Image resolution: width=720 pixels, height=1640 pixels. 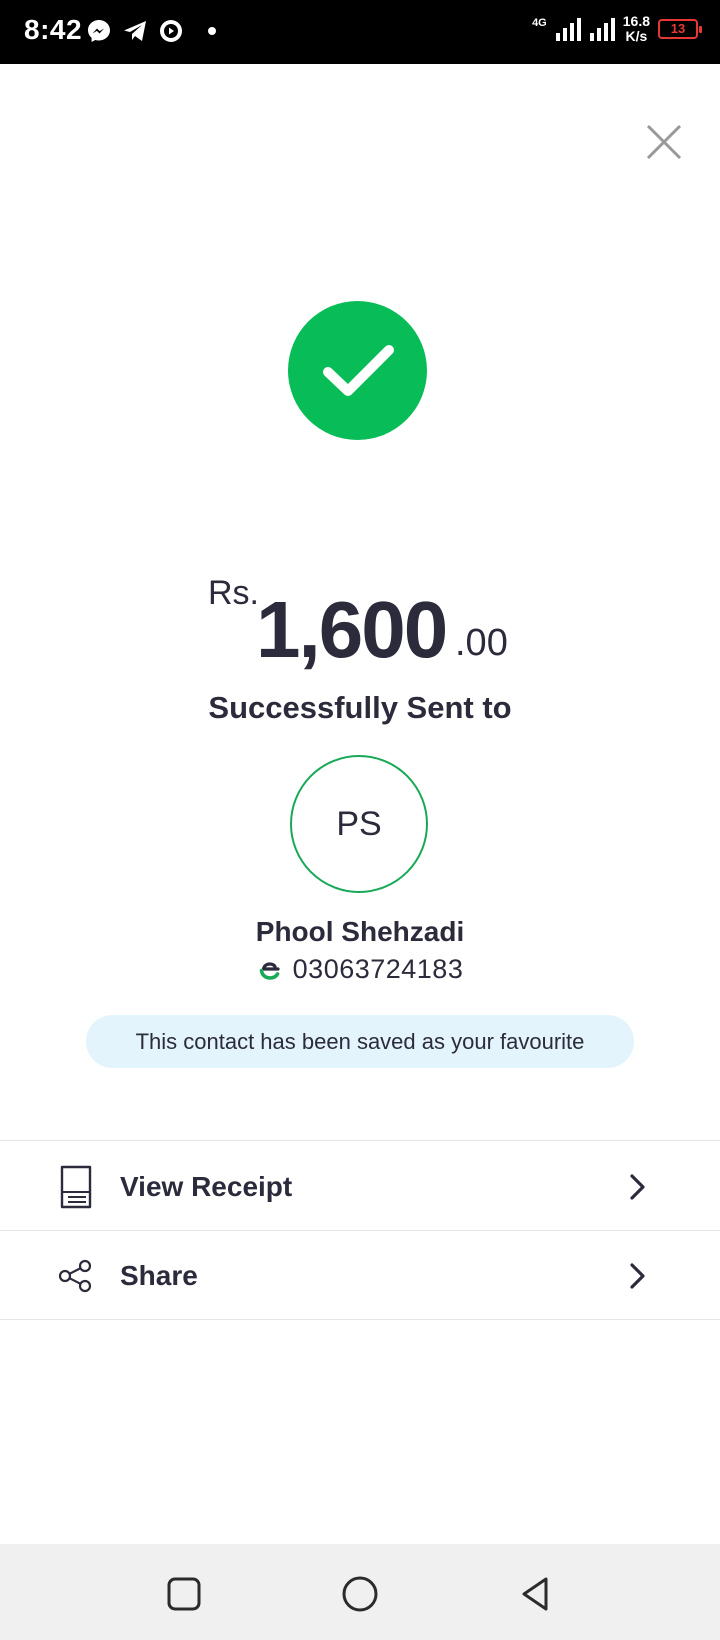 I want to click on close-button, so click(x=664, y=142).